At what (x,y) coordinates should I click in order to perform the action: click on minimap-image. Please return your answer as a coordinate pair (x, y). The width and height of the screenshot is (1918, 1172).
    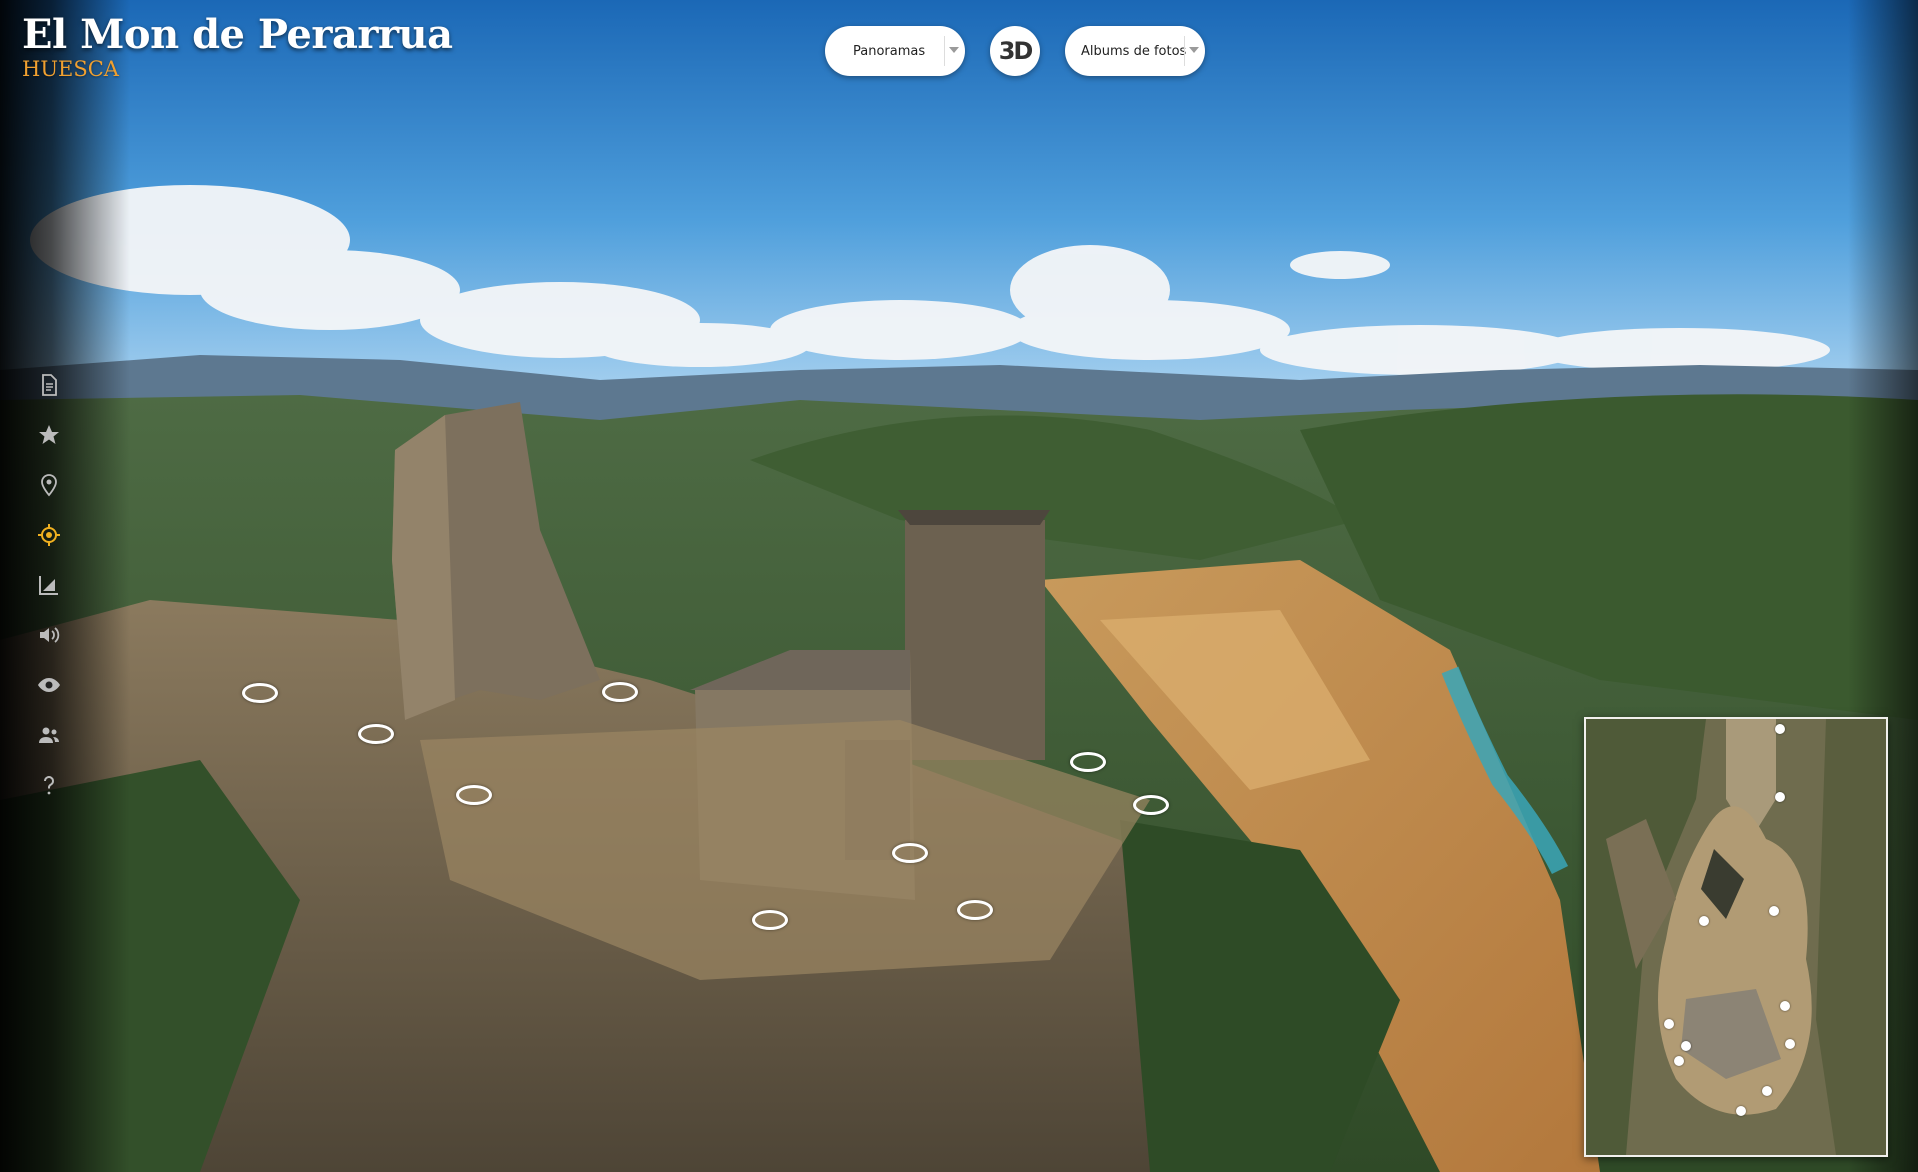
    Looking at the image, I should click on (1736, 937).